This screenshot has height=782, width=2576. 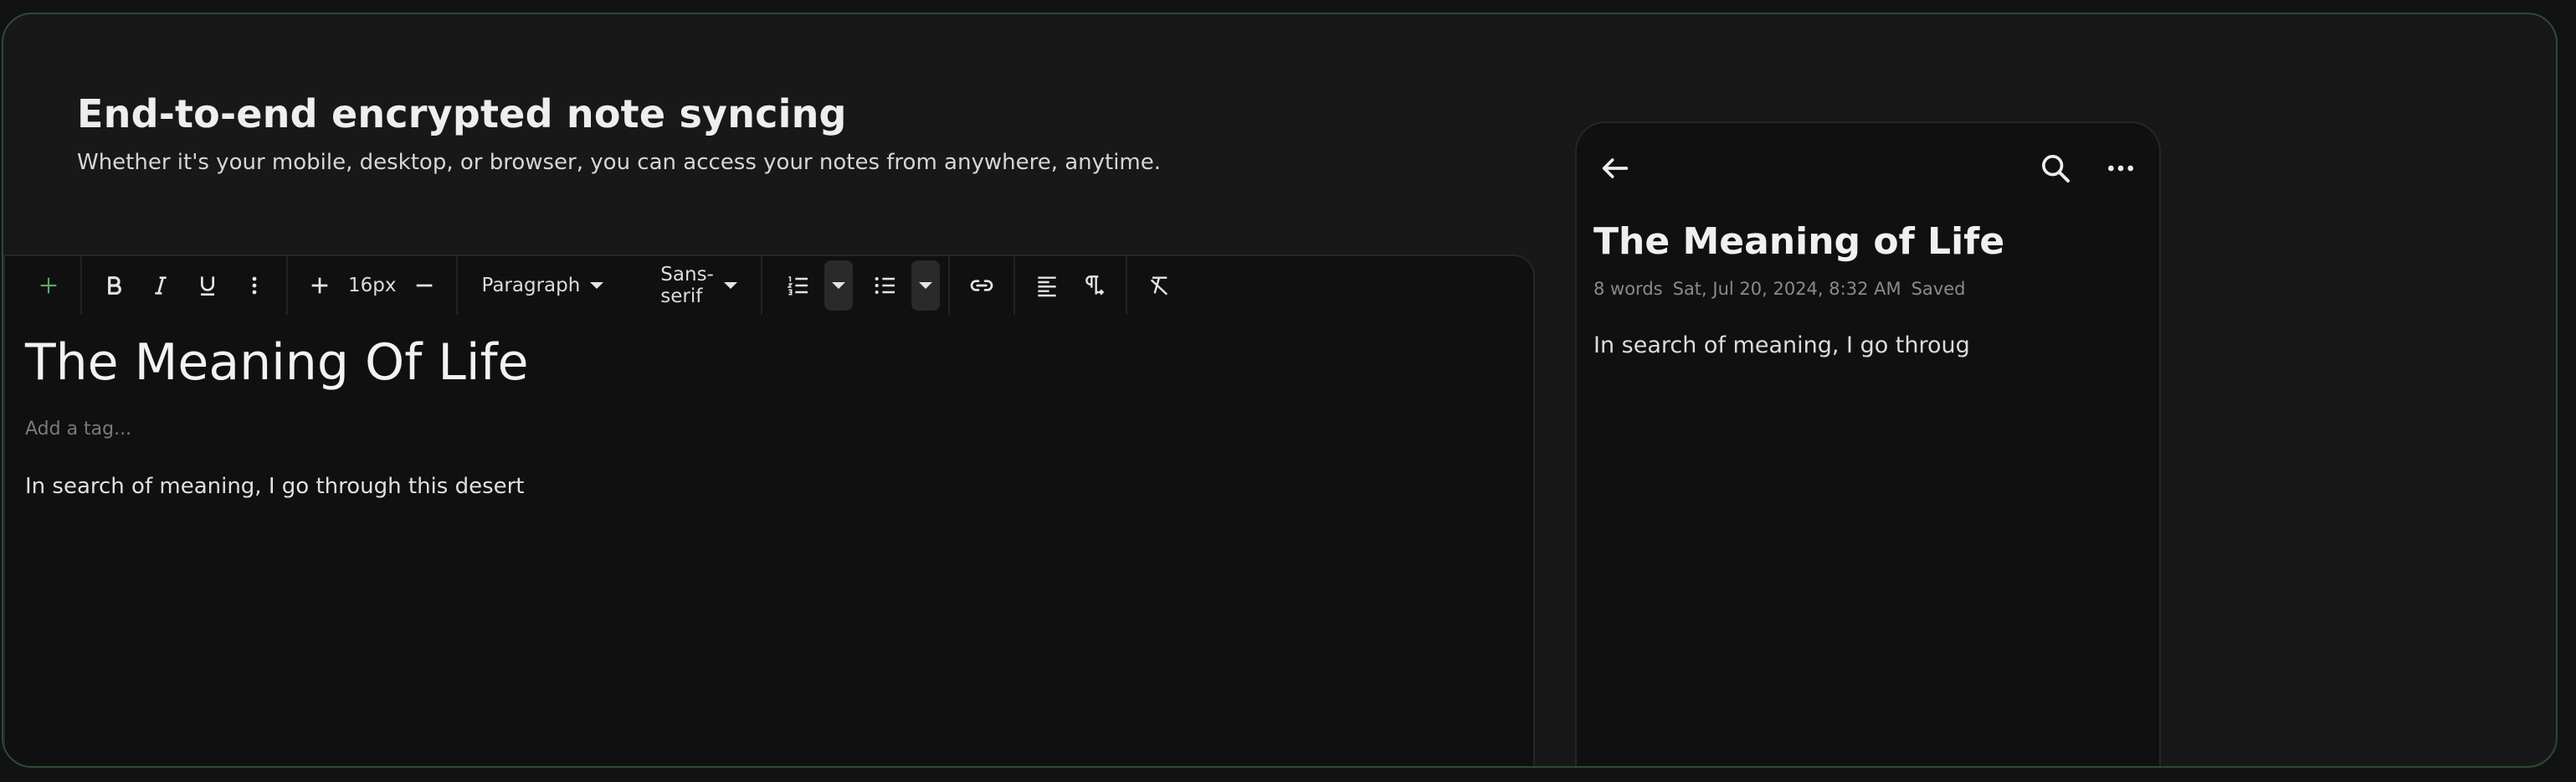 I want to click on increase-font-button, so click(x=319, y=285).